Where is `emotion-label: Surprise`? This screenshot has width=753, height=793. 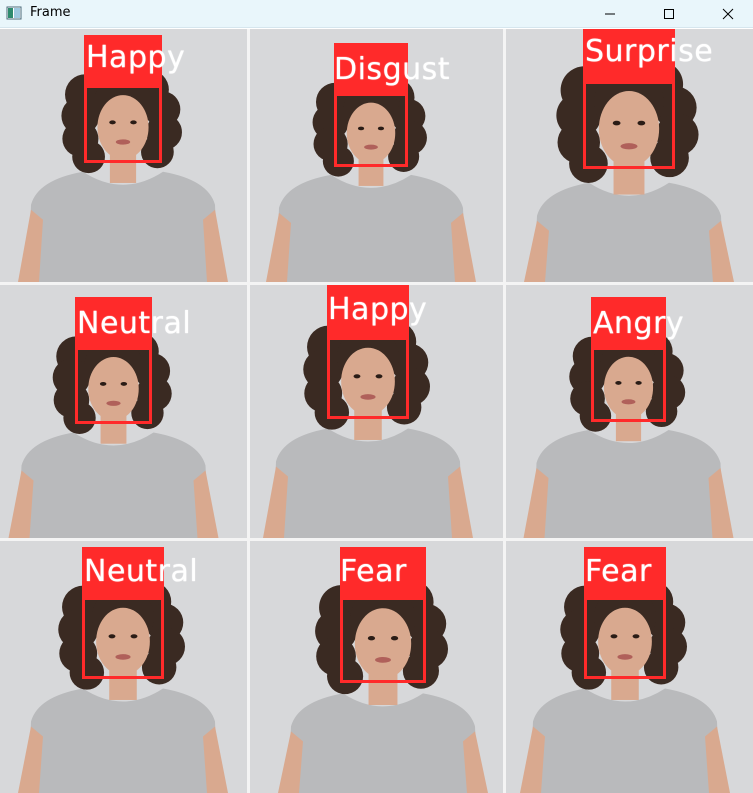
emotion-label: Surprise is located at coordinates (649, 51).